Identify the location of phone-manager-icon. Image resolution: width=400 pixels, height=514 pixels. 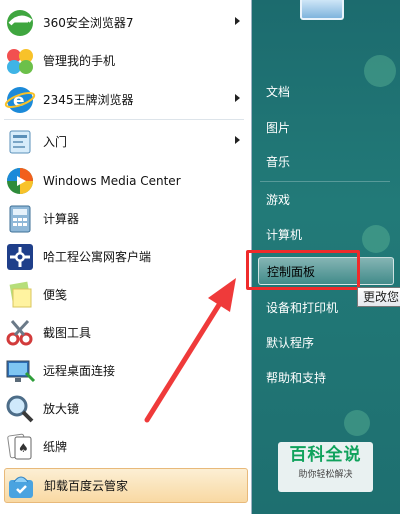
(20, 61).